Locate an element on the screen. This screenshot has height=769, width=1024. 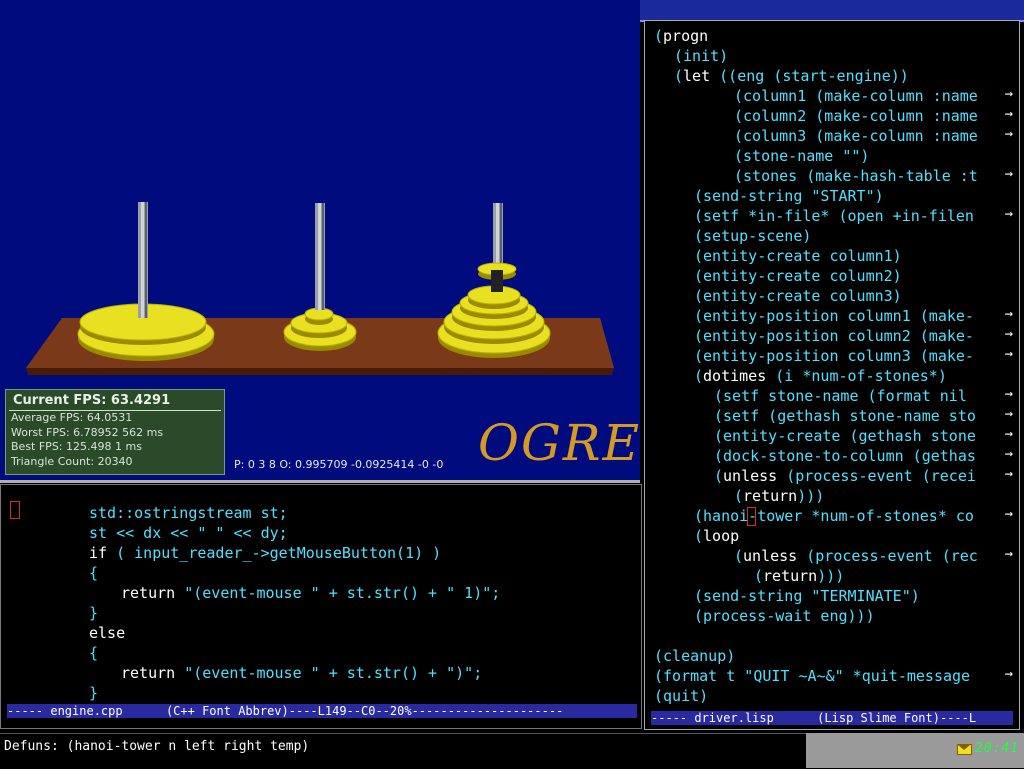
lisp-code-line: (unless (process-event (rec is located at coordinates (856, 556).